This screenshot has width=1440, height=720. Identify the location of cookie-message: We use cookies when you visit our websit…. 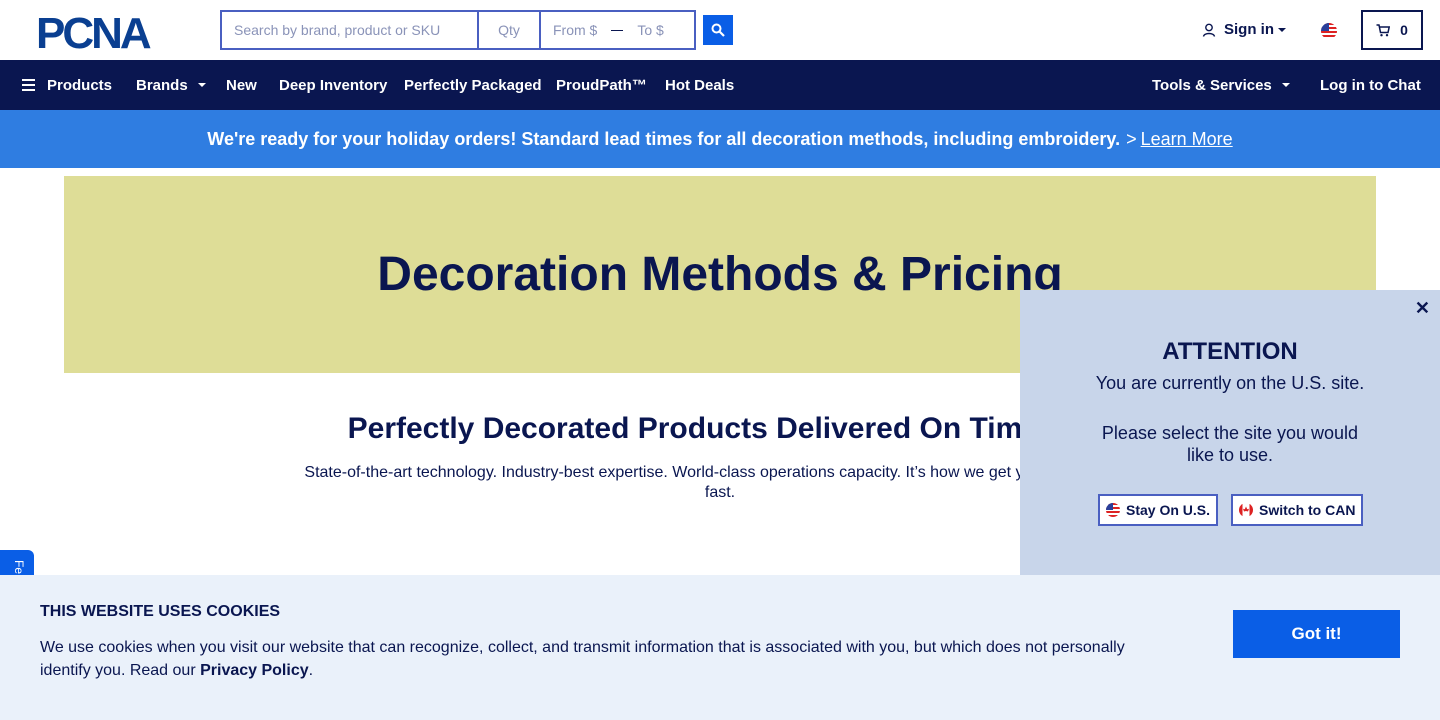
(595, 659).